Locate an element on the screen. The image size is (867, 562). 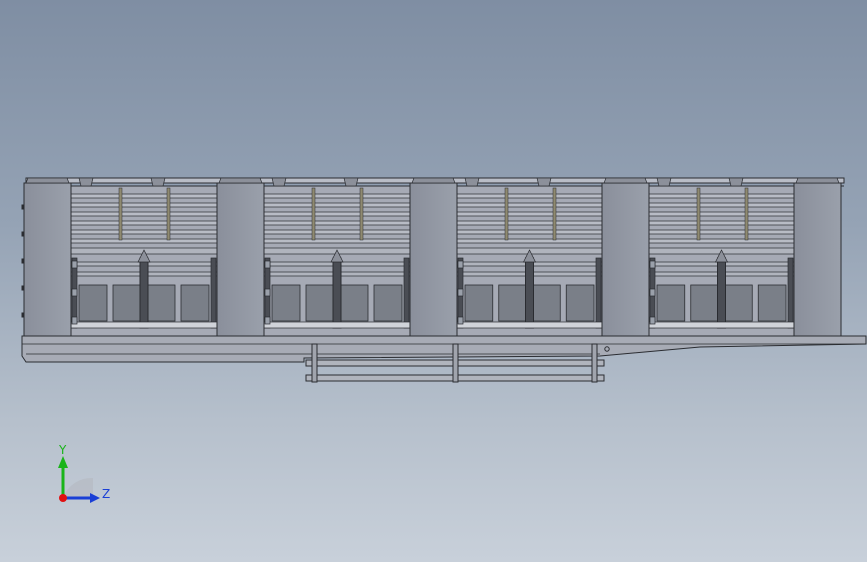
orientation-triad: Y Z is located at coordinates (85, 478).